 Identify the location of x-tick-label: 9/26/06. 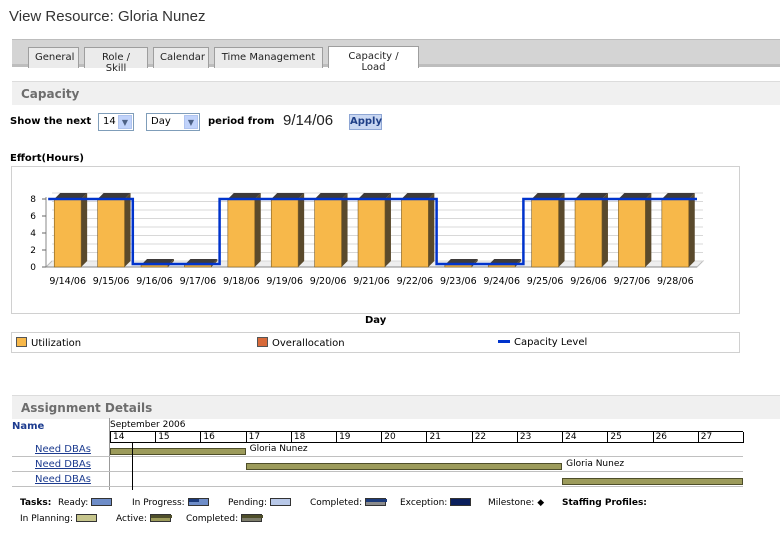
(588, 281).